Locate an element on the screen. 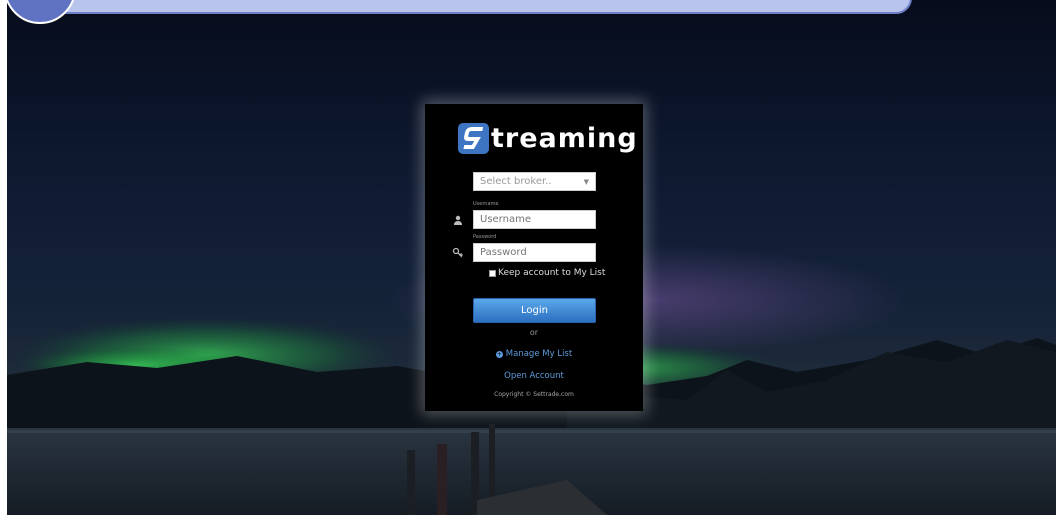  user-icon is located at coordinates (458, 220).